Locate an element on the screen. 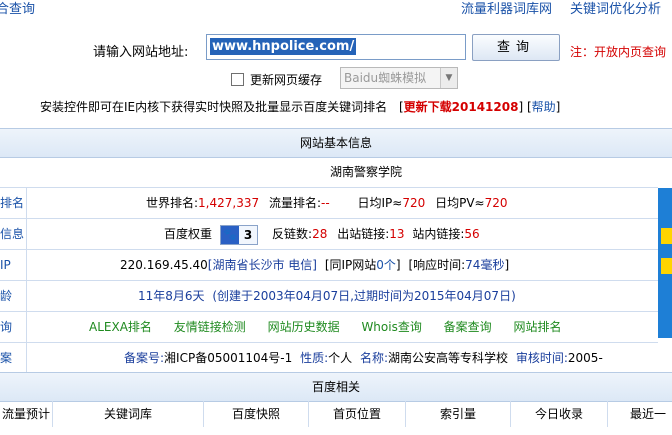 Image resolution: width=672 pixels, height=435 pixels. ip-location: [湖南省长沙市 电信] is located at coordinates (262, 265).